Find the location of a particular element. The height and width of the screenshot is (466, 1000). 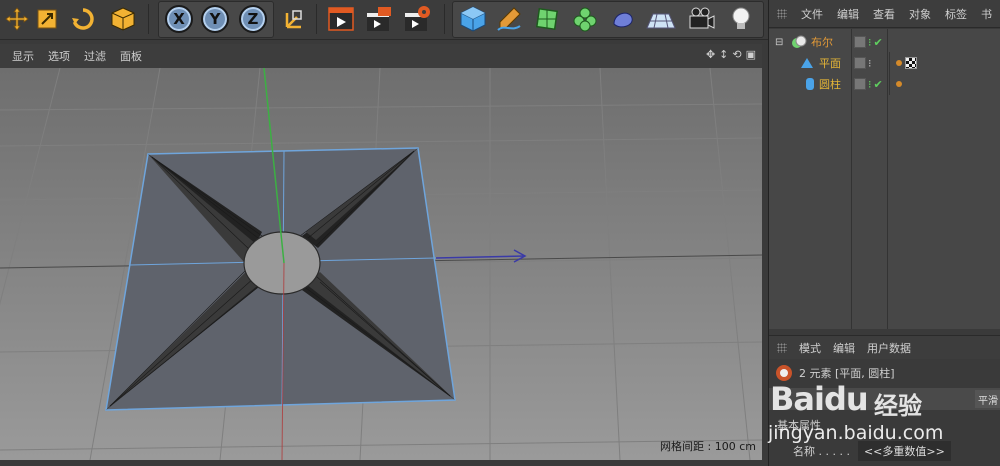

object-row-plane: 平面 ⁝ is located at coordinates (884, 63).